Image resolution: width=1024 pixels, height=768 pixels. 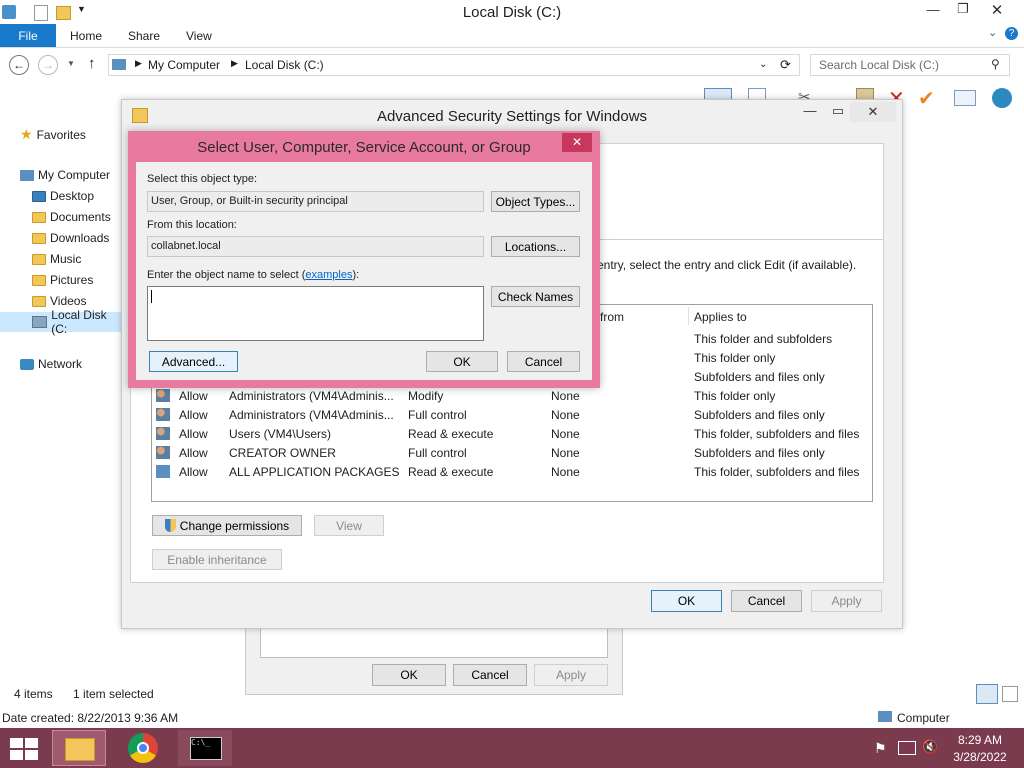 I want to click on select-cancel-button: Cancel, so click(x=543, y=361).